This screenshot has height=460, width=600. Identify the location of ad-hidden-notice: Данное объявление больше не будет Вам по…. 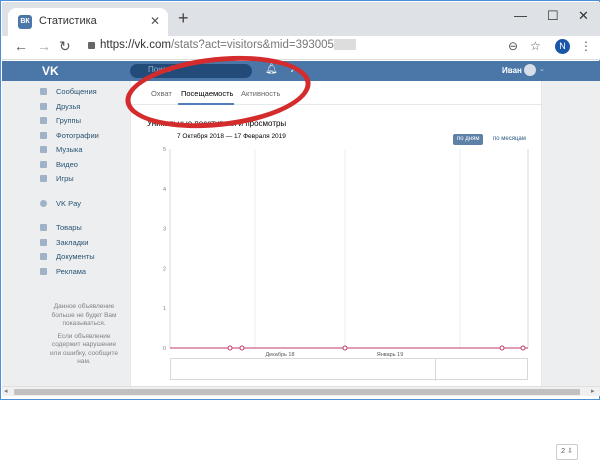
(84, 334).